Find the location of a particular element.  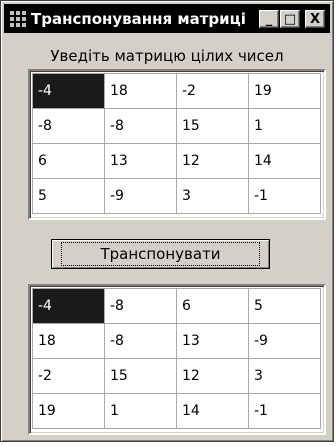

table-row: -4 -8 6 5 is located at coordinates (176, 306).